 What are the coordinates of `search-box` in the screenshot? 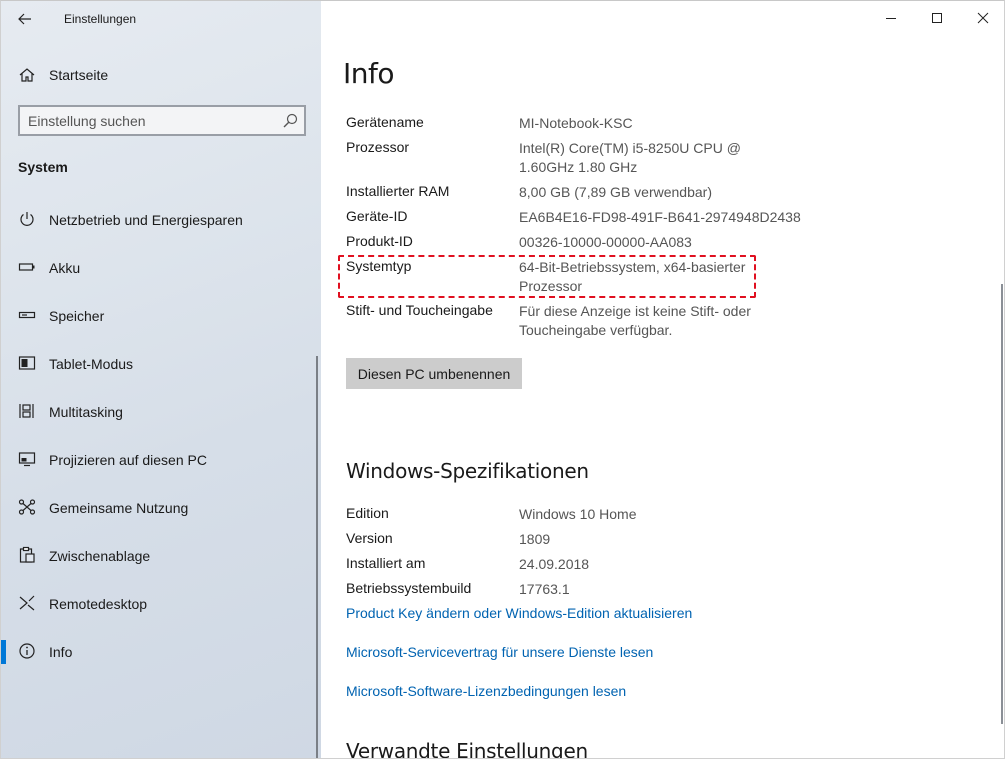 It's located at (162, 120).